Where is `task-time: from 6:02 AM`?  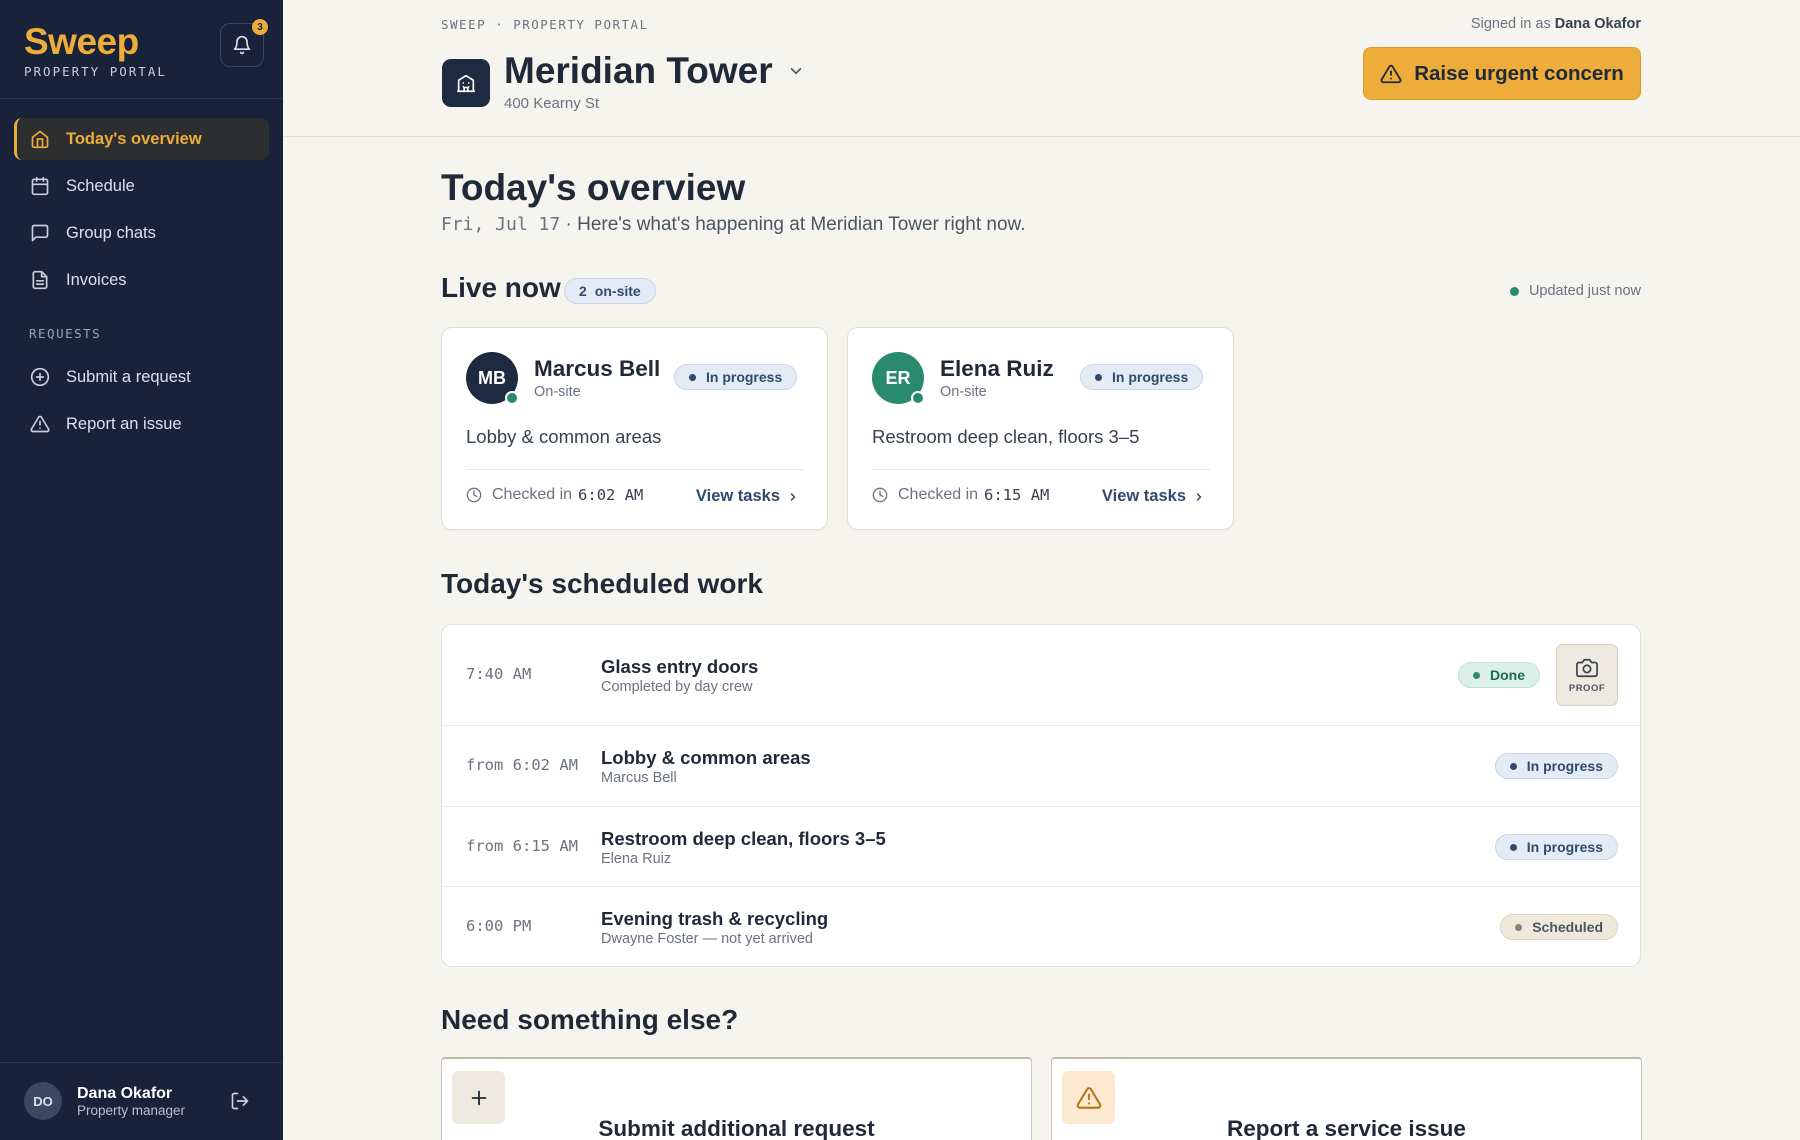 task-time: from 6:02 AM is located at coordinates (522, 765).